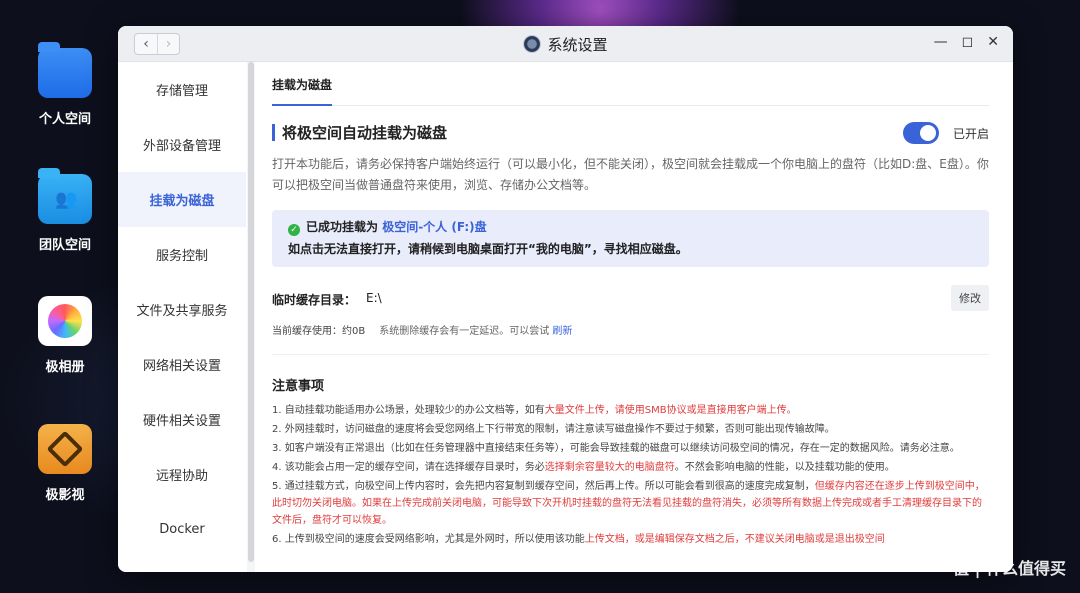  What do you see at coordinates (1009, 568) in the screenshot?
I see `watermark: 值 | 什么值得买` at bounding box center [1009, 568].